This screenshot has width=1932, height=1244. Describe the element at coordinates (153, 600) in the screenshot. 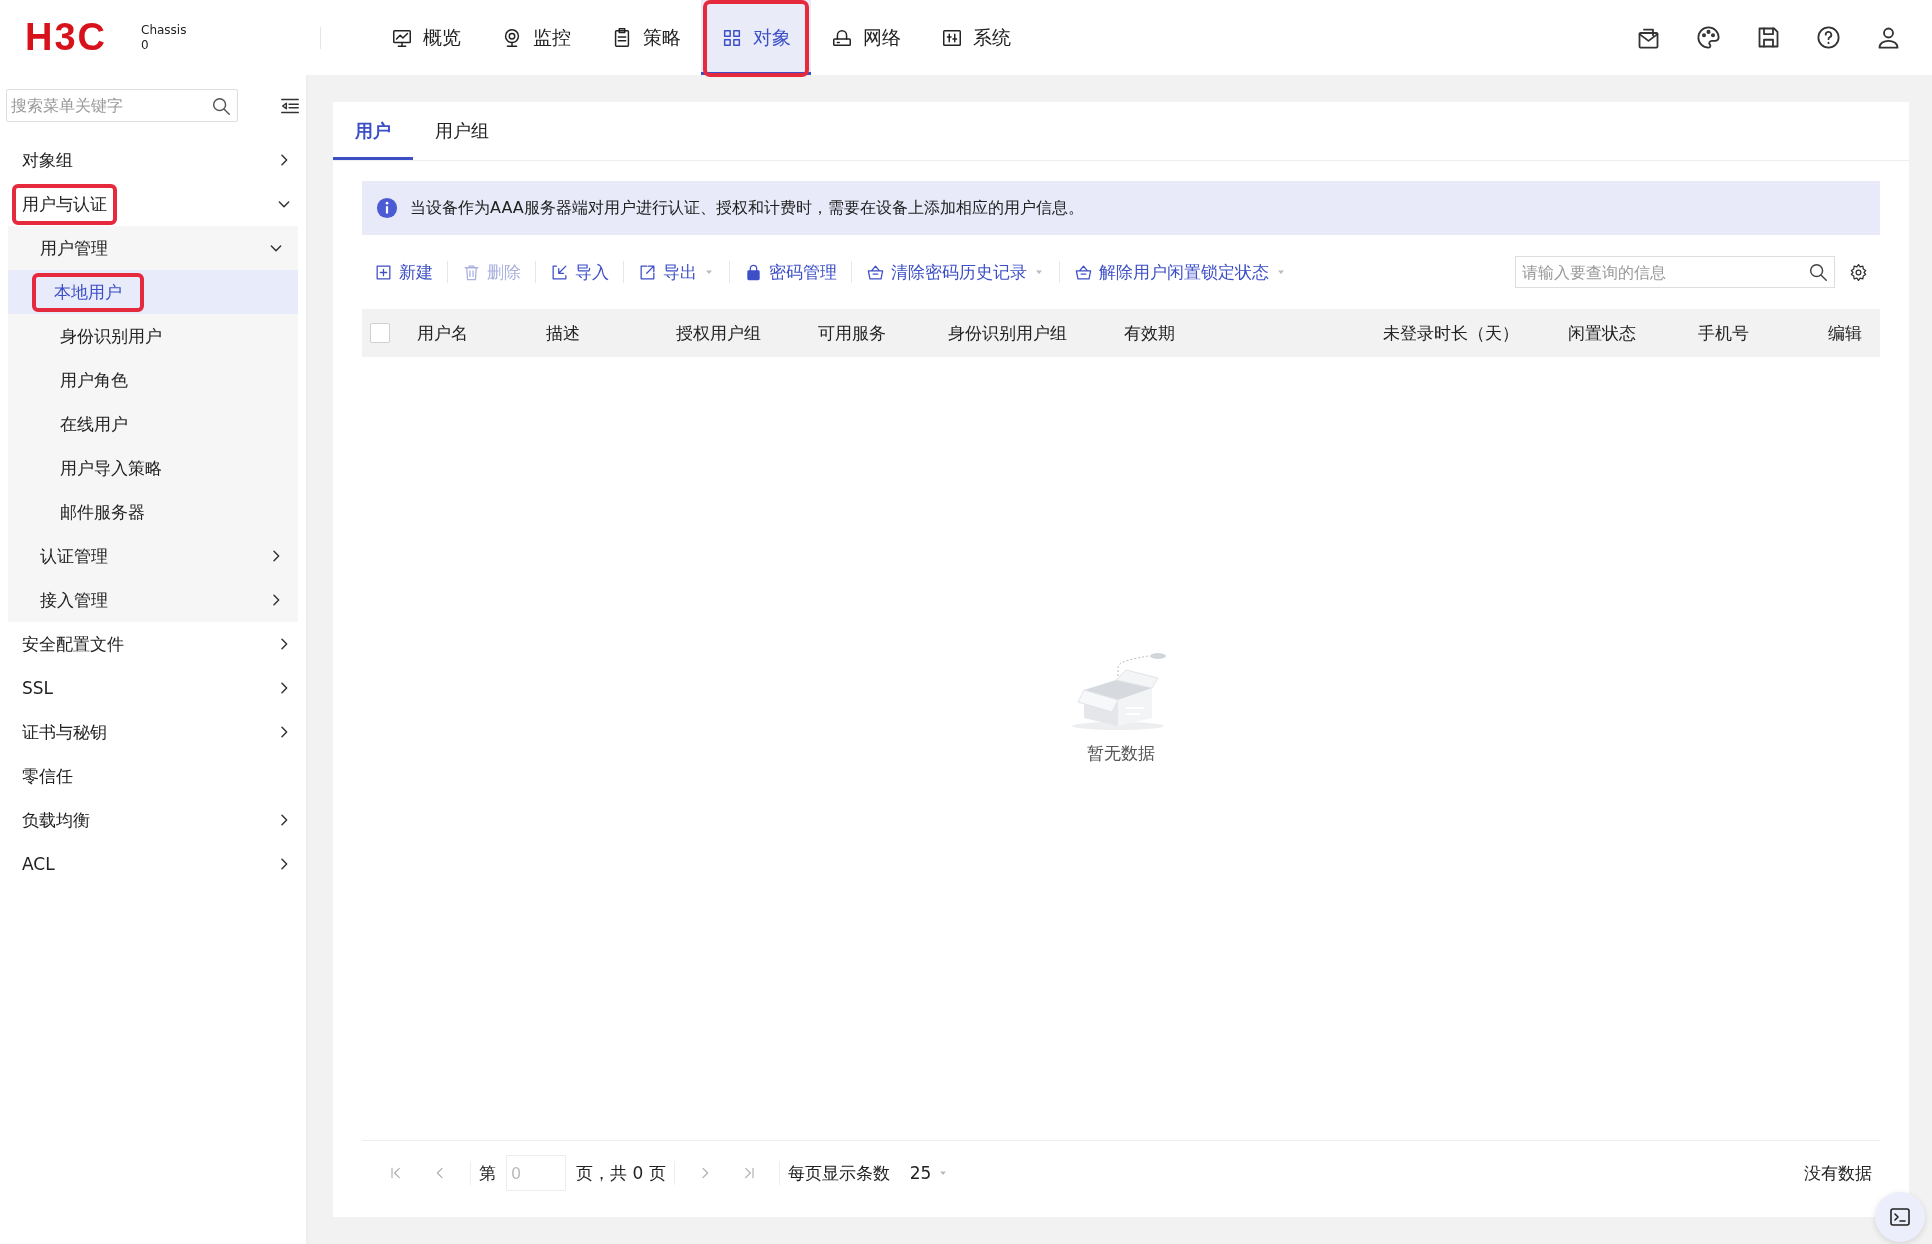

I see `menu-item: 接入管理` at that location.